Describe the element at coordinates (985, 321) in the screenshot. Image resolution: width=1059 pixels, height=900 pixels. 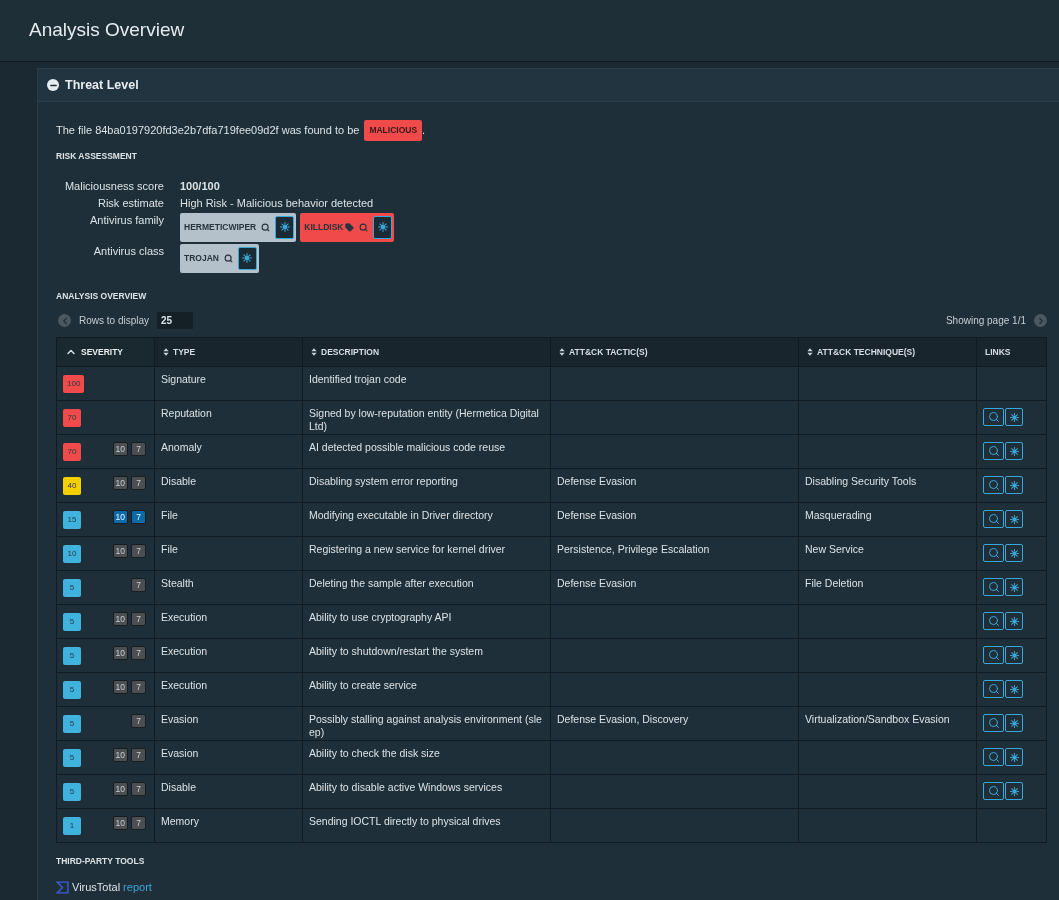
I see `page-info: Showing page 1/1` at that location.